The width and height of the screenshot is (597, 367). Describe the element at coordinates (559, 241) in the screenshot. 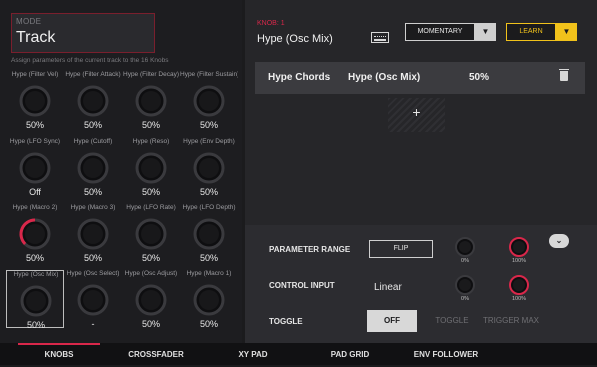

I see `chevron-down-icon: ⌄` at that location.